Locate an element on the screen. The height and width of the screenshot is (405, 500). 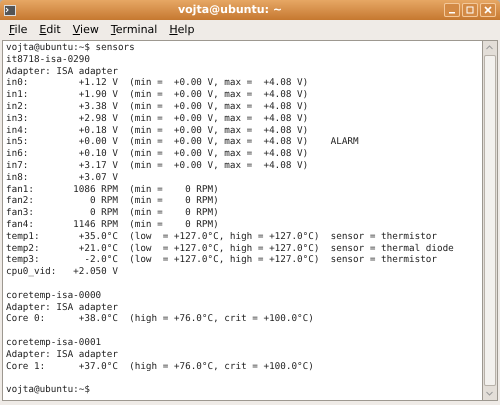
terminal-line: vojta@ubuntu:~$ sensors is located at coordinates (70, 48).